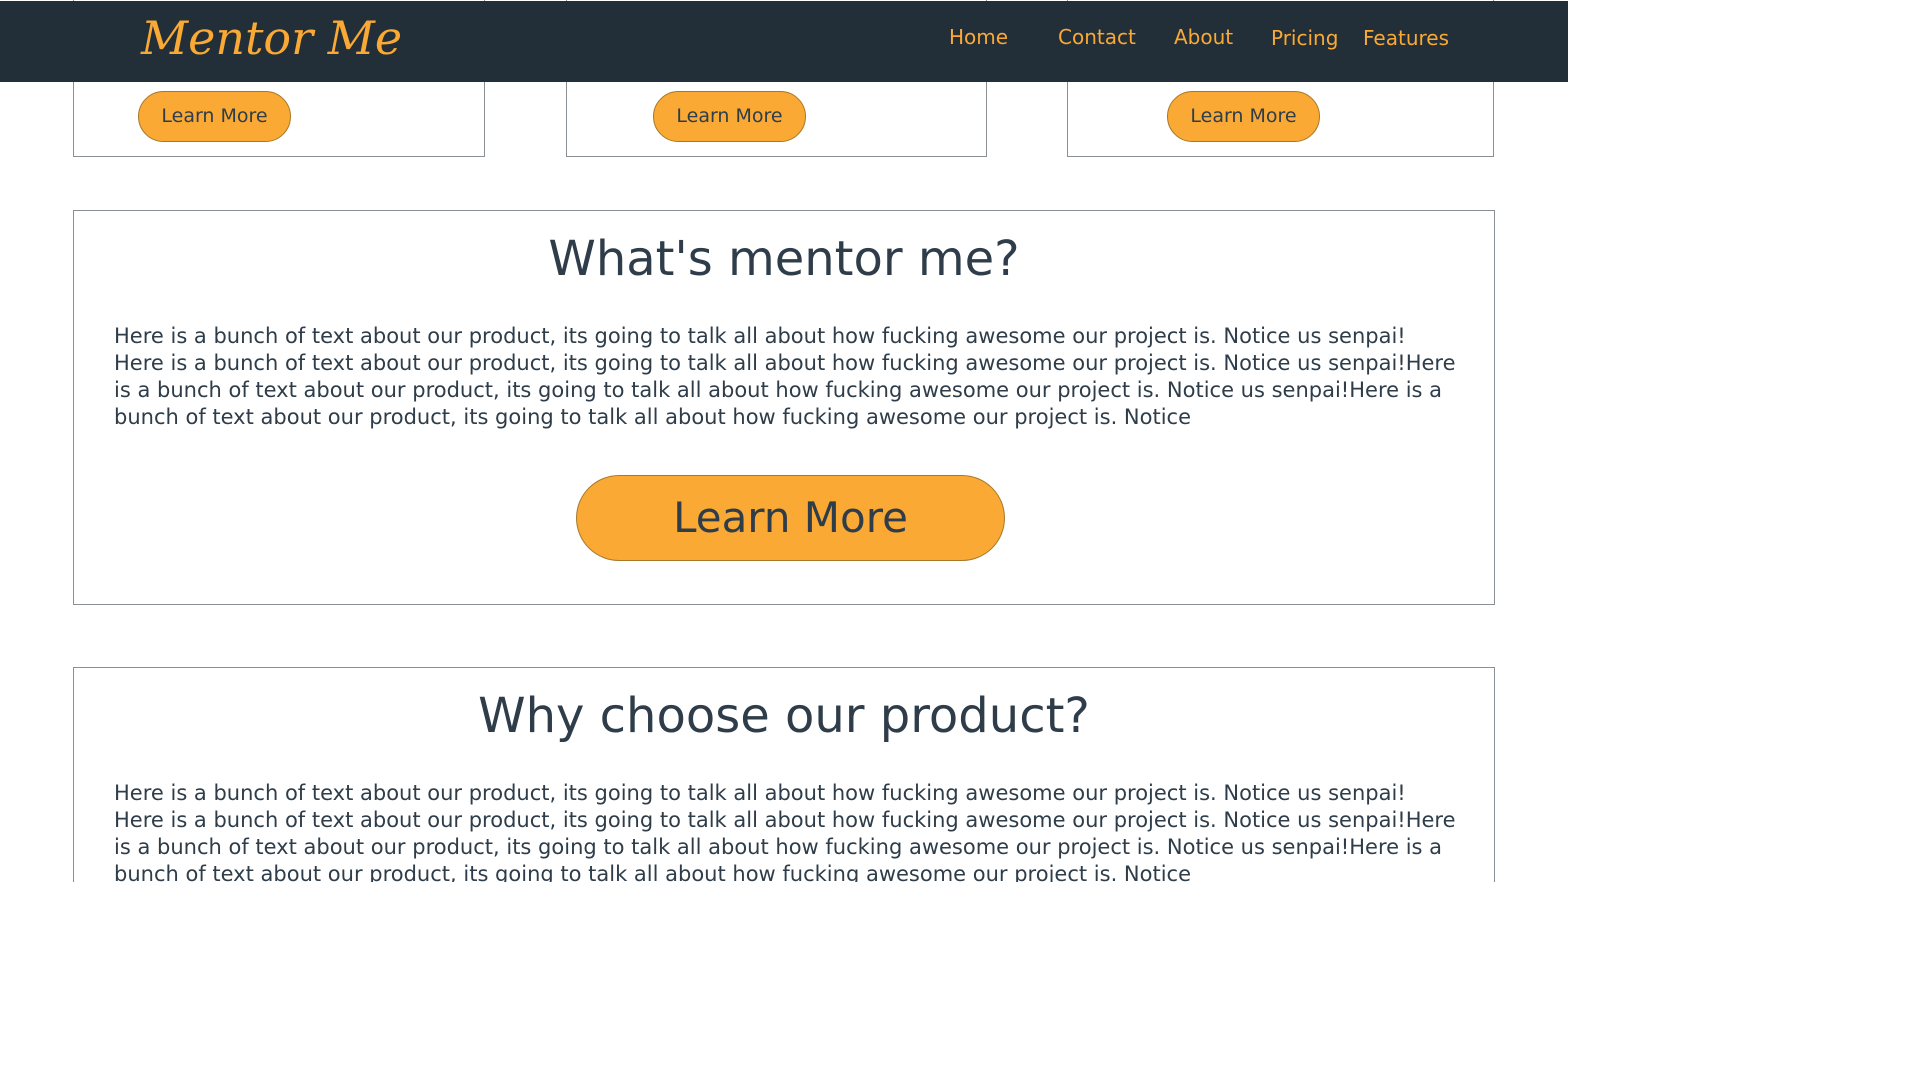 The height and width of the screenshot is (1080, 1920). Describe the element at coordinates (784, 259) in the screenshot. I see `about-section-title: What's mentor me?` at that location.